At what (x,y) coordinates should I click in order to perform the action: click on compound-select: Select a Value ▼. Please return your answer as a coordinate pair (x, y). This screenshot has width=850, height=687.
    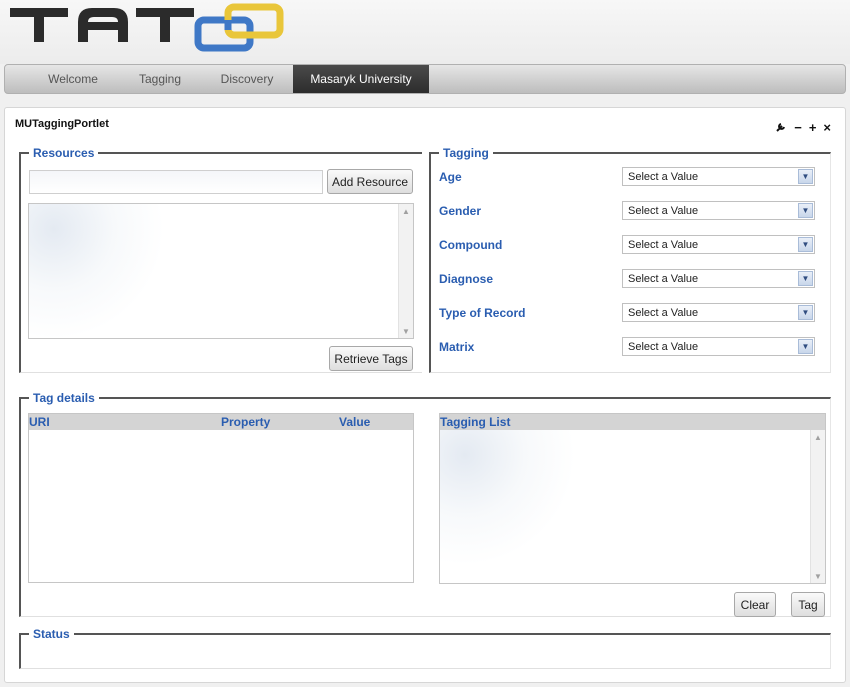
    Looking at the image, I should click on (718, 244).